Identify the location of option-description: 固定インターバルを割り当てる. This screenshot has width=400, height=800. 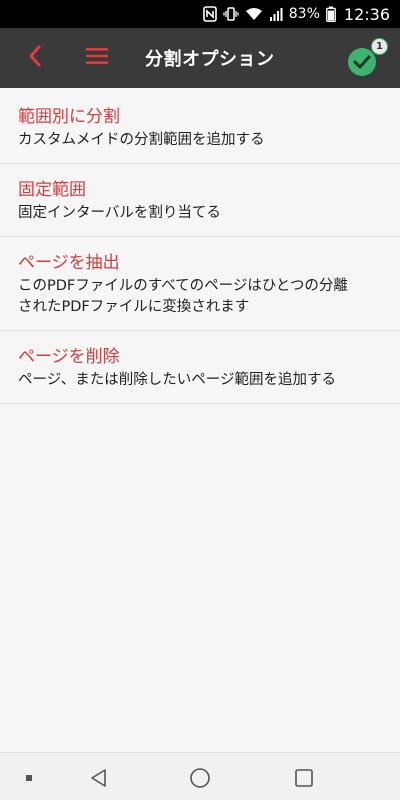
(119, 213).